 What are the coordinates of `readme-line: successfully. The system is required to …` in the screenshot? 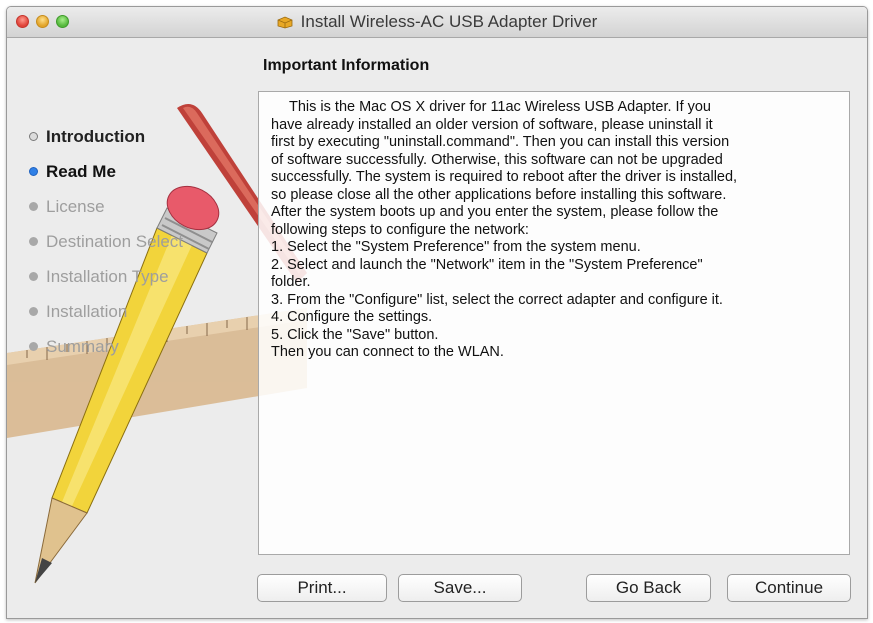 It's located at (504, 177).